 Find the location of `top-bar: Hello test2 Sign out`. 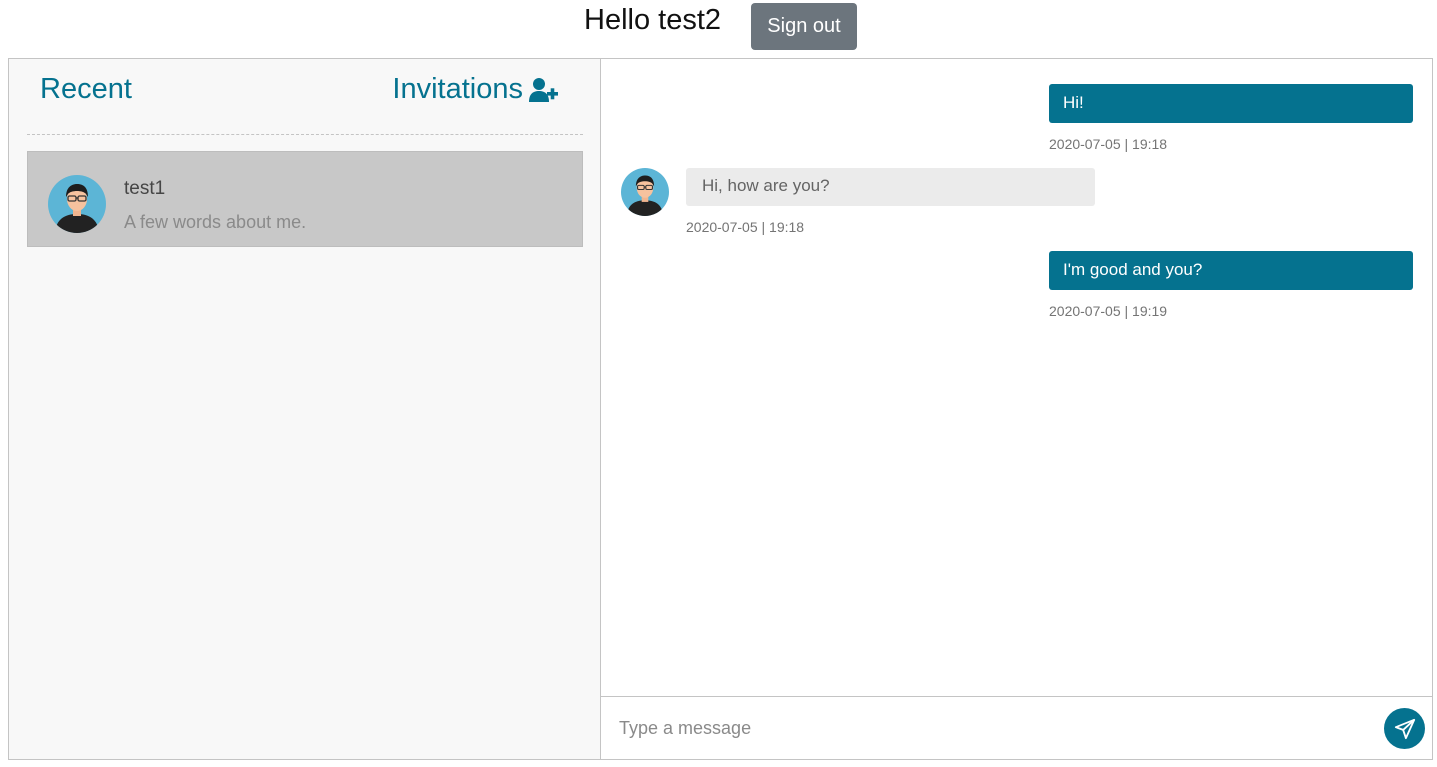

top-bar: Hello test2 Sign out is located at coordinates (718, 29).